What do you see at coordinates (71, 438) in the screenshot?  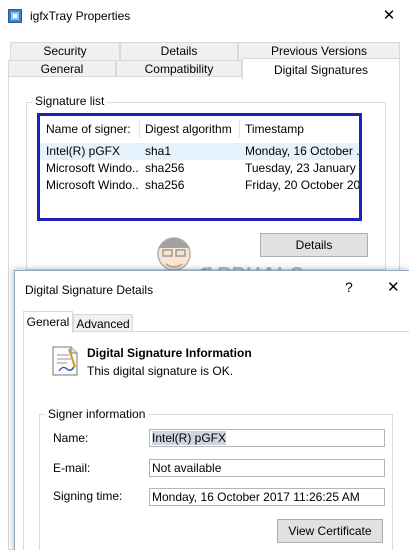 I see `name-label: Name:` at bounding box center [71, 438].